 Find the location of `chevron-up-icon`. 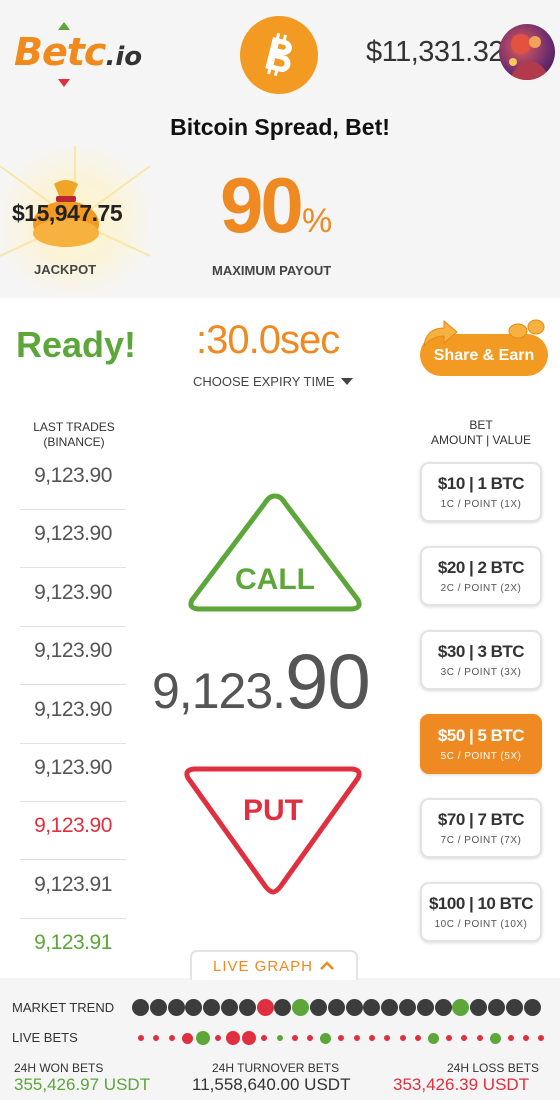

chevron-up-icon is located at coordinates (327, 965).